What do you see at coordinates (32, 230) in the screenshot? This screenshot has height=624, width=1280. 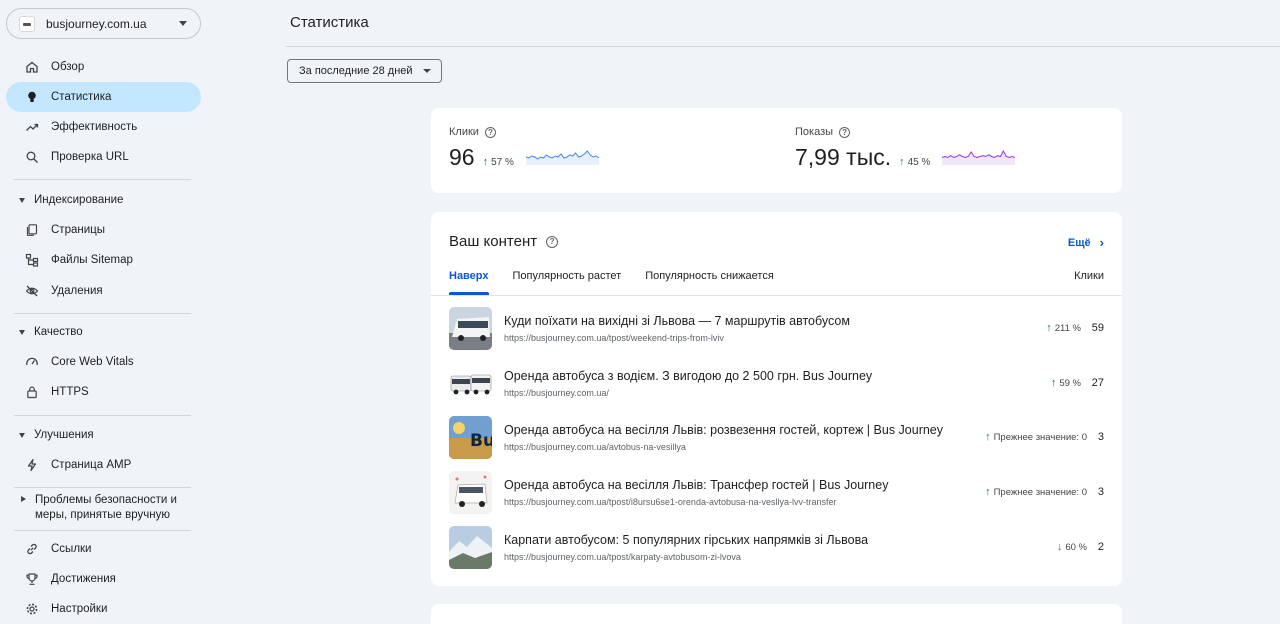 I see `pages-icon` at bounding box center [32, 230].